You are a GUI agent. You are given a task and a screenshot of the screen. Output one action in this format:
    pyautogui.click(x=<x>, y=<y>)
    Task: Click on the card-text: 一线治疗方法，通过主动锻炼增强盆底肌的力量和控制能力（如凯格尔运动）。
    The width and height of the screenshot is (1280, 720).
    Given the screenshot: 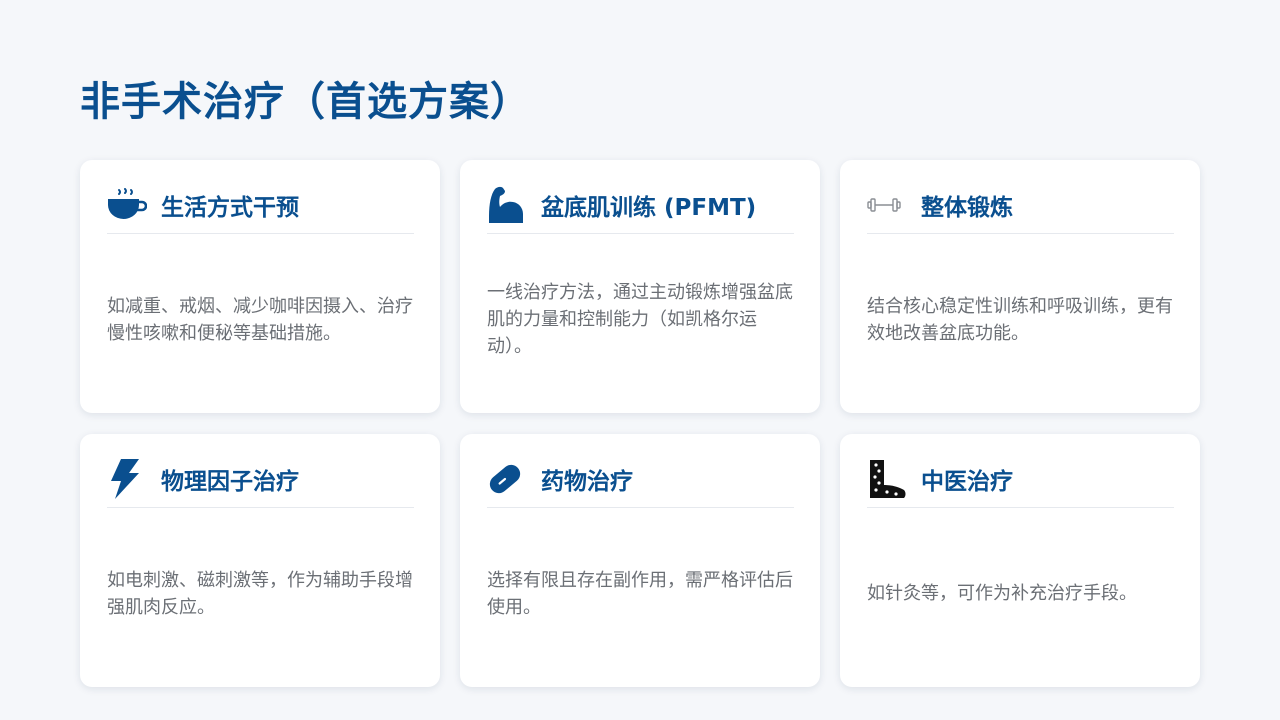 What is the action you would take?
    pyautogui.click(x=640, y=319)
    